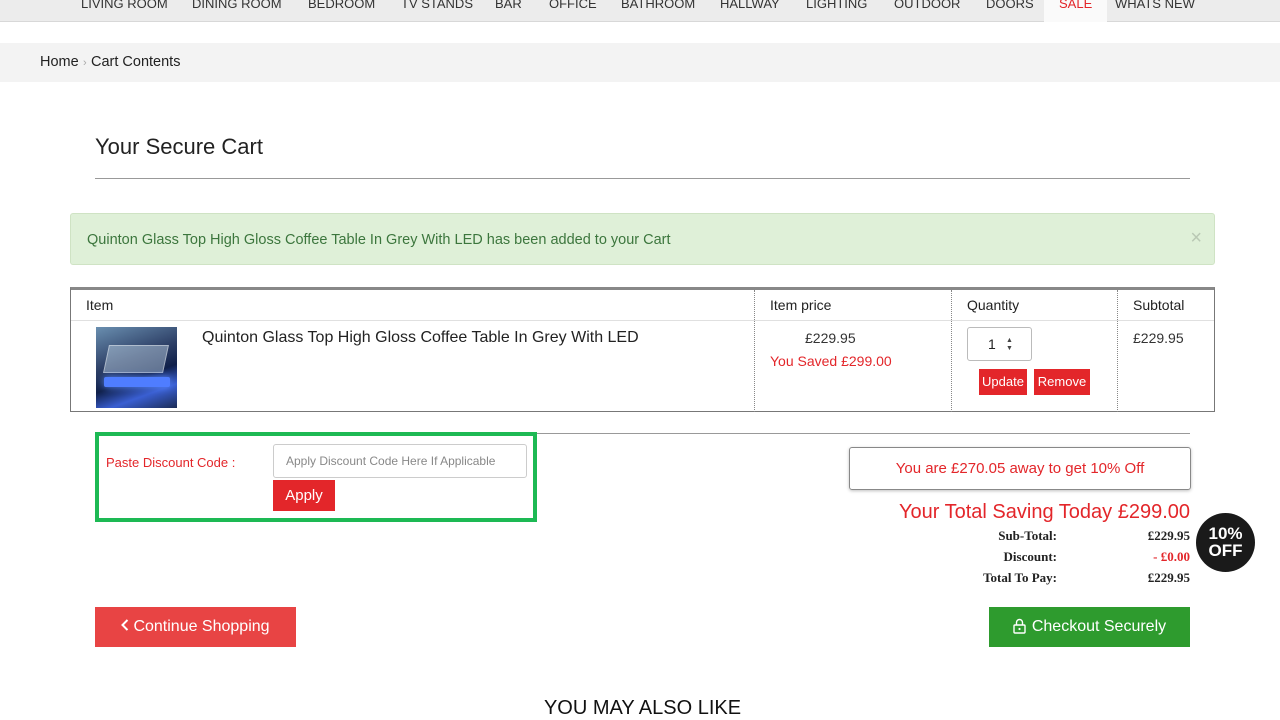 The width and height of the screenshot is (1280, 720). What do you see at coordinates (171, 462) in the screenshot?
I see `discount-label: Paste Discount Code :` at bounding box center [171, 462].